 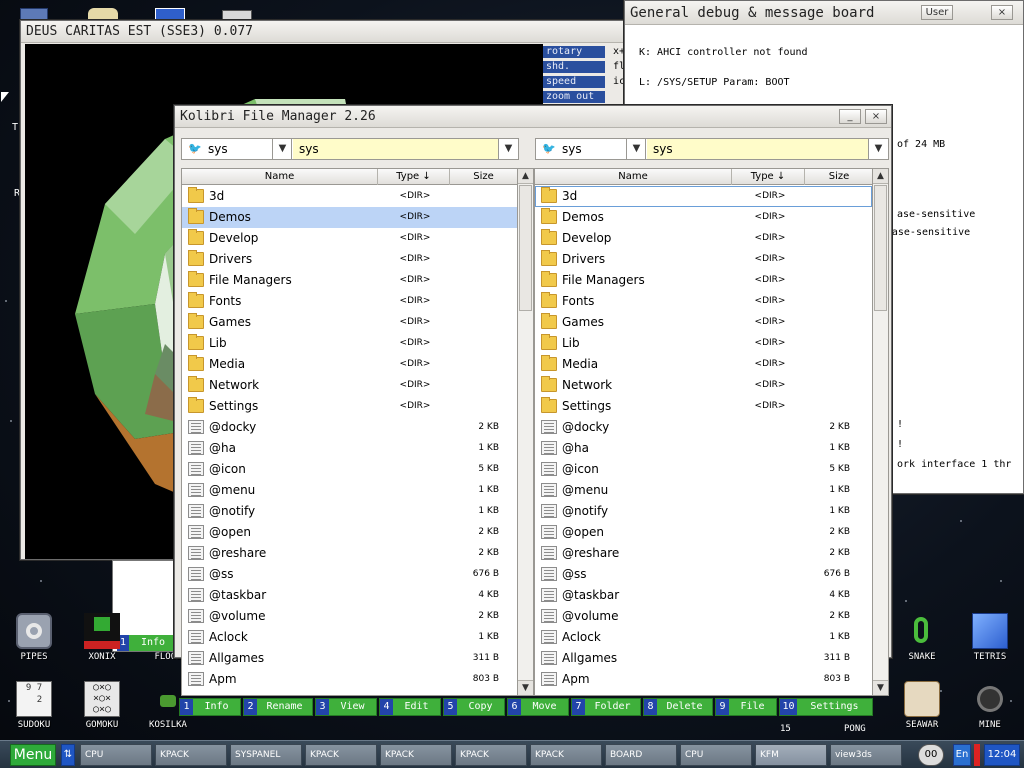 I want to click on task-switch-icon: ⇅, so click(x=68, y=755).